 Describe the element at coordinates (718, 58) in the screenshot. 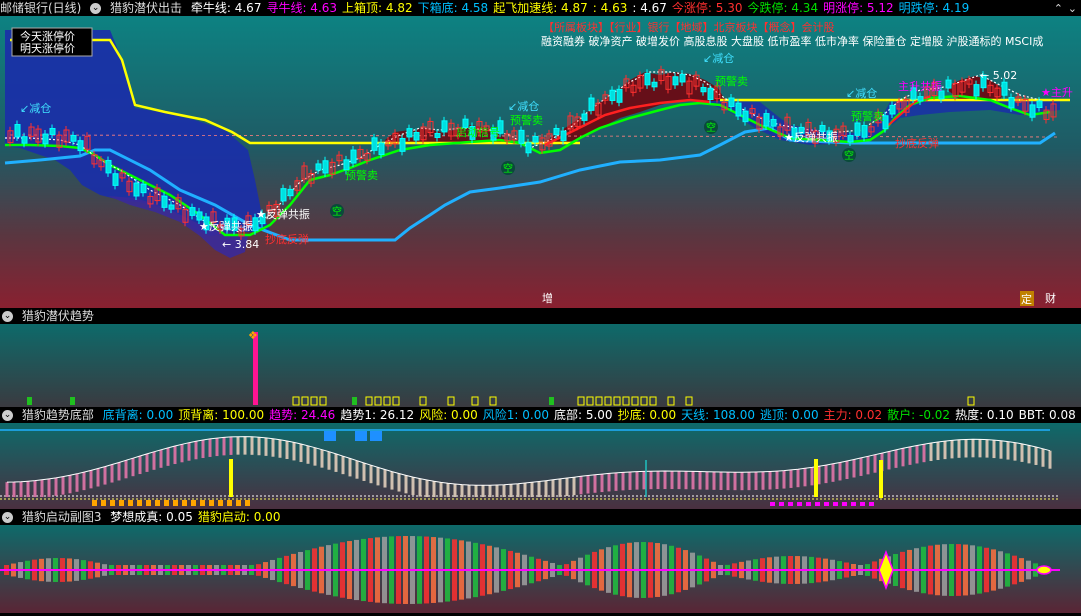

I see `annot-jiancang-3: ↙减仓` at that location.